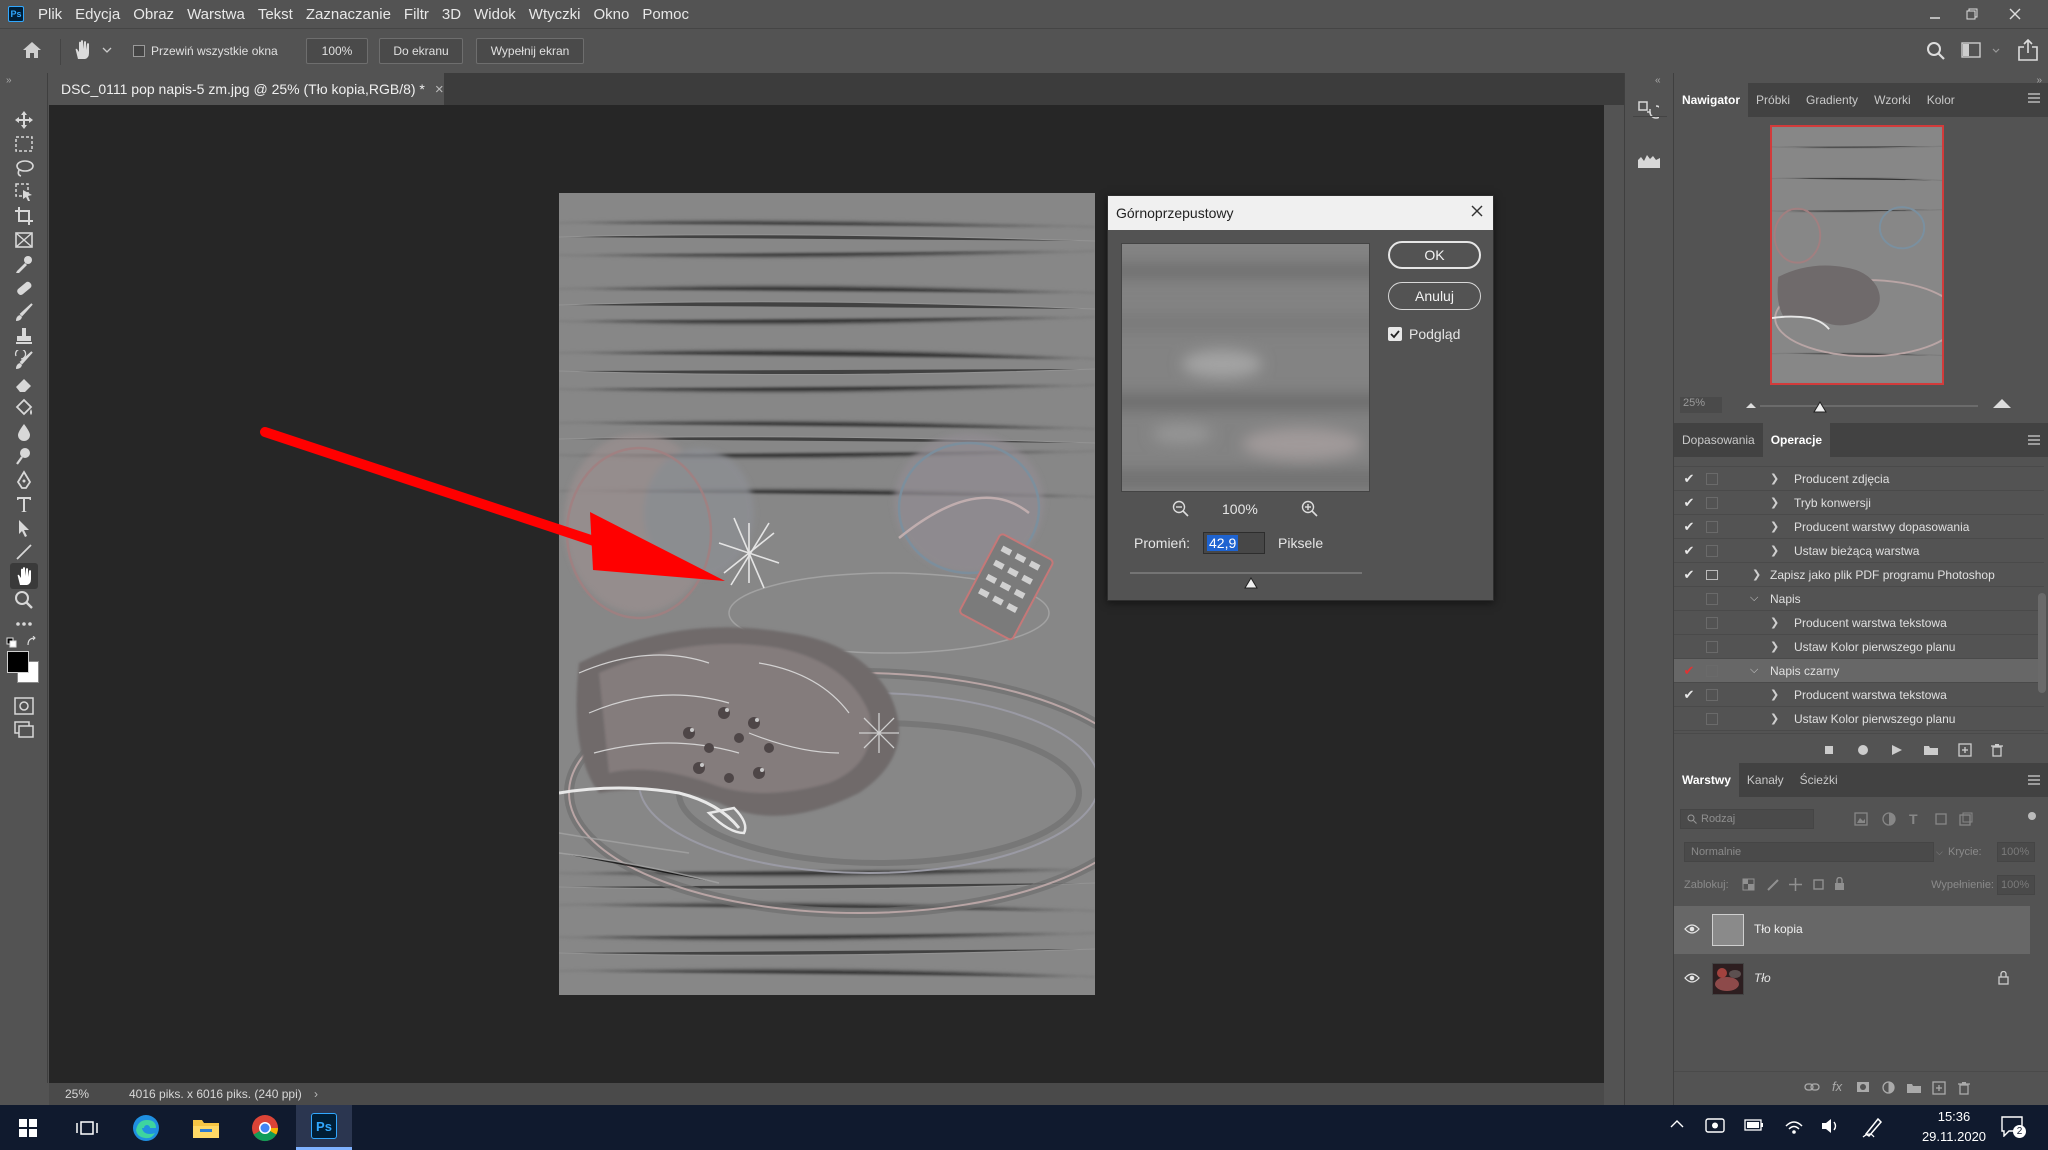 The height and width of the screenshot is (1150, 2048). I want to click on navigator-menu-icon, so click(2034, 98).